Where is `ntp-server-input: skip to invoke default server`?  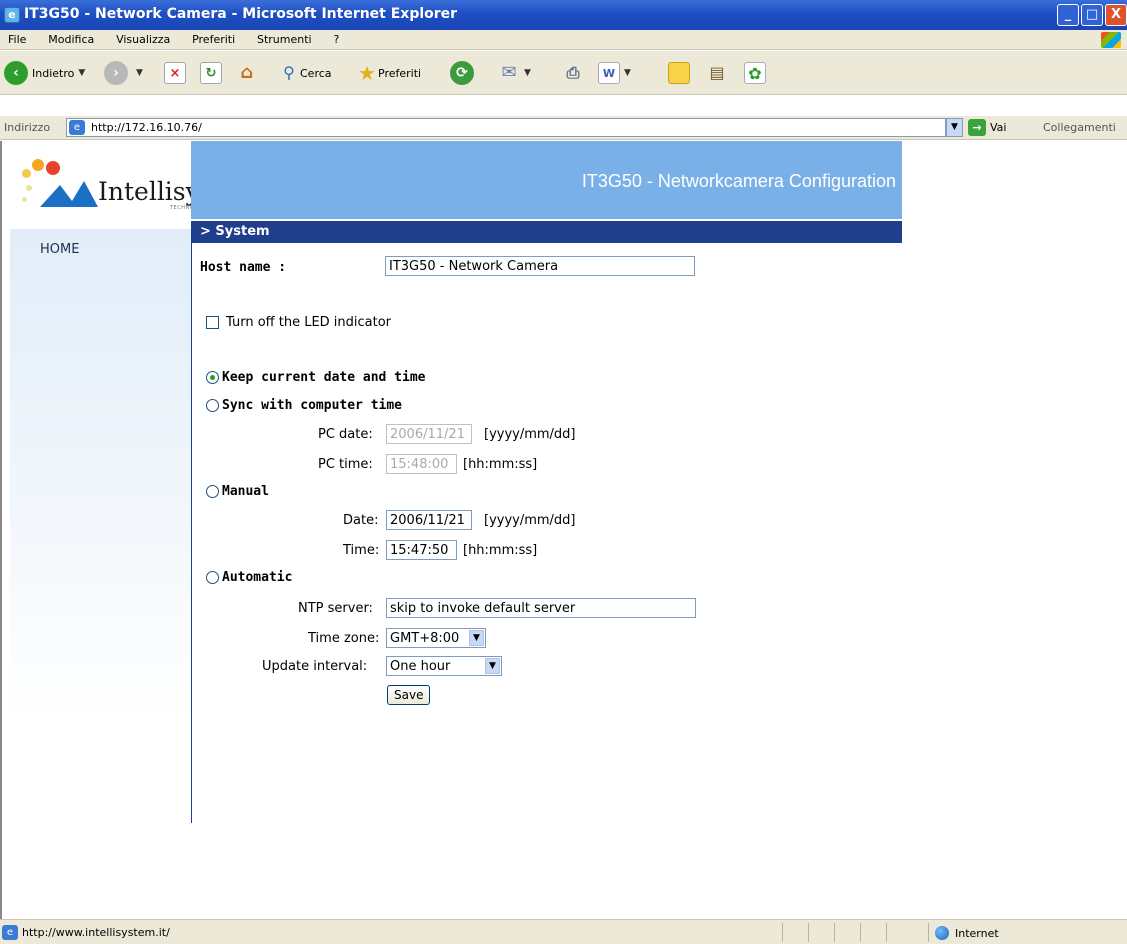
ntp-server-input: skip to invoke default server is located at coordinates (541, 608).